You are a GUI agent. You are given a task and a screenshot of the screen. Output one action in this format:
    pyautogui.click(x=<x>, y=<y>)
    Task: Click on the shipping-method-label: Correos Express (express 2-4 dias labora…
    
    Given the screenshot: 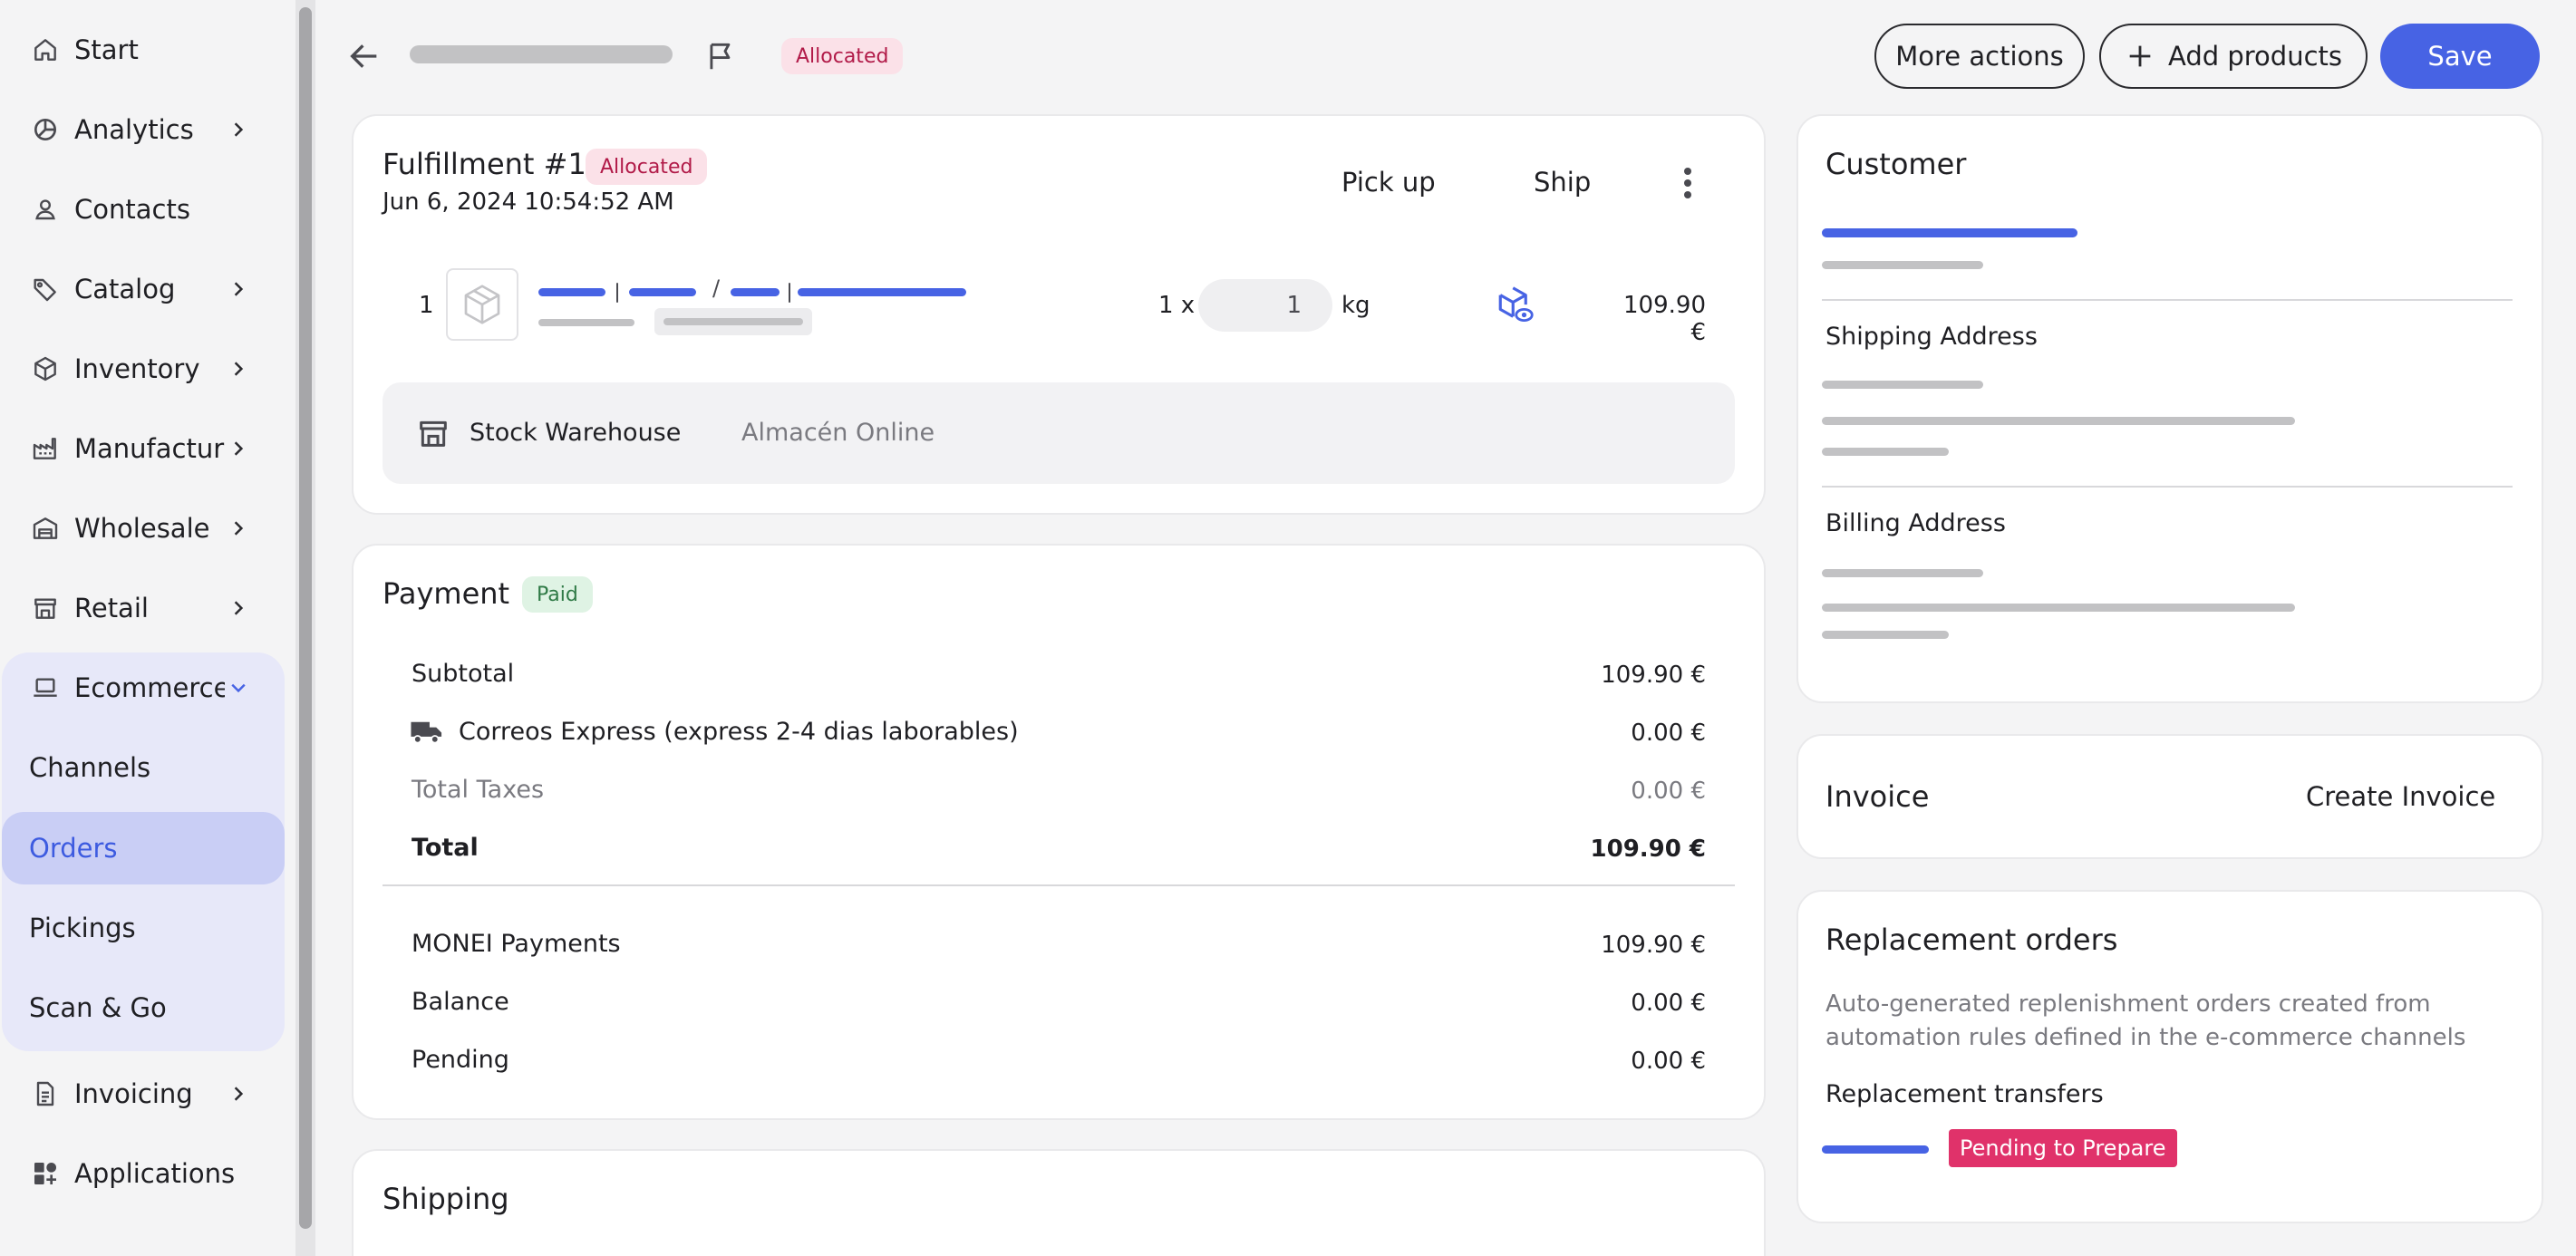 What is the action you would take?
    pyautogui.click(x=739, y=732)
    